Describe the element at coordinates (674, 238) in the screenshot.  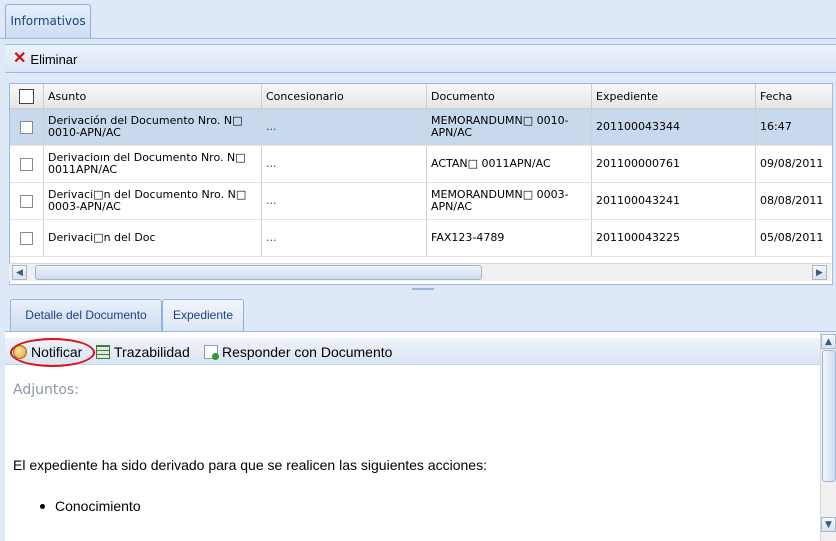
I see `cell-expediente: 201100043225` at that location.